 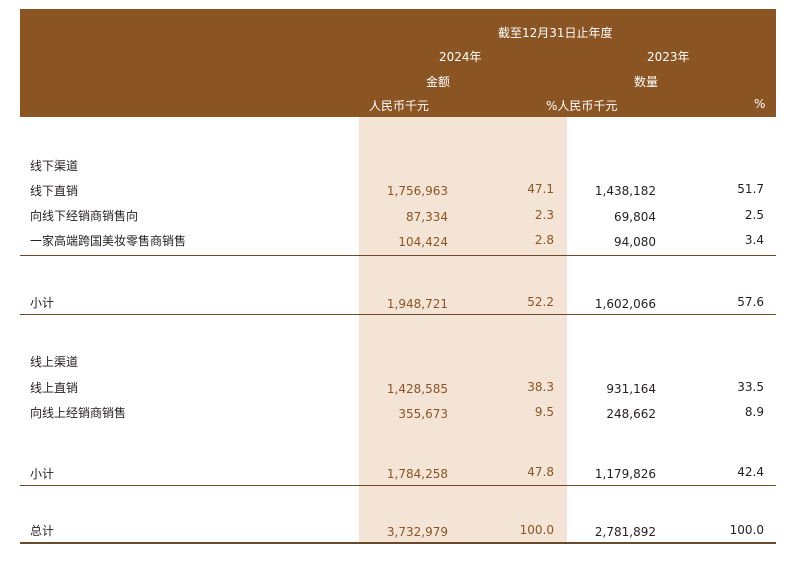 What do you see at coordinates (417, 389) in the screenshot?
I see `amount-2024-cell: 1,428,585` at bounding box center [417, 389].